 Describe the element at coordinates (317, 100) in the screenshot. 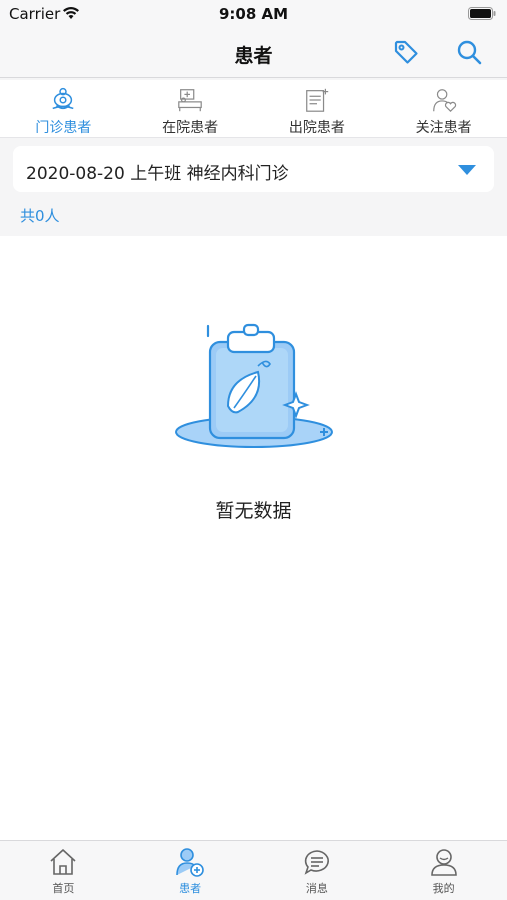

I see `discharge-document-icon` at that location.